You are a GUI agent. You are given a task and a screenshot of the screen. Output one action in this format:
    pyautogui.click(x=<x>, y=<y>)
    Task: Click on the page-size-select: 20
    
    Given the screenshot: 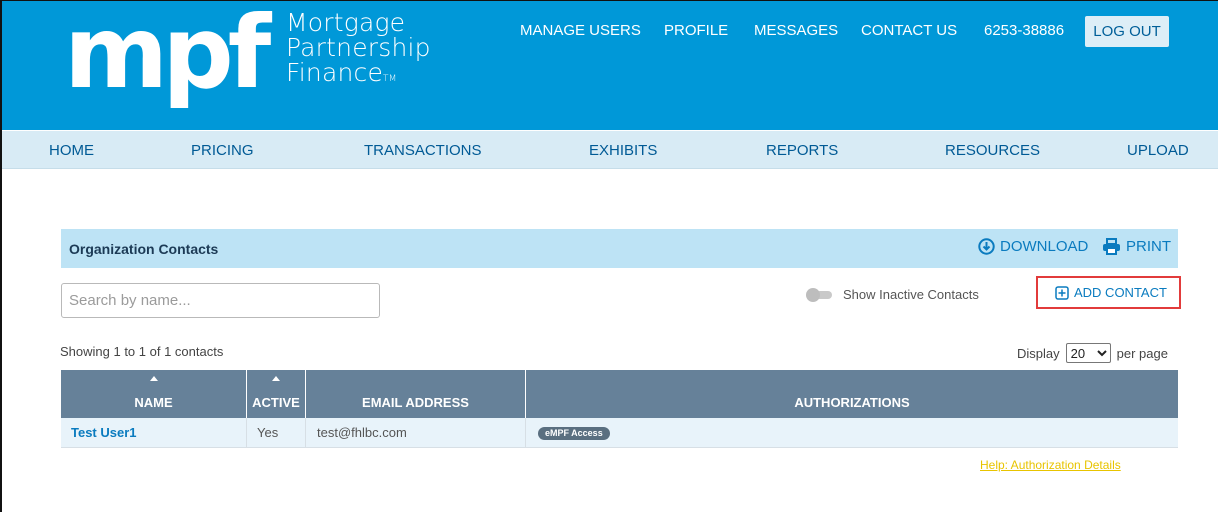 What is the action you would take?
    pyautogui.click(x=1088, y=353)
    